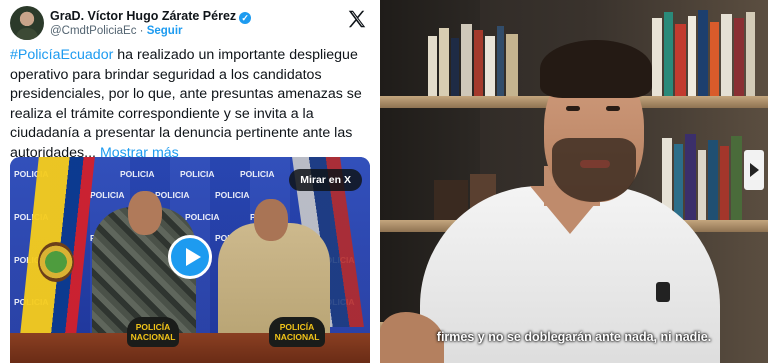 This screenshot has width=768, height=363. I want to click on x-logo-icon, so click(357, 19).